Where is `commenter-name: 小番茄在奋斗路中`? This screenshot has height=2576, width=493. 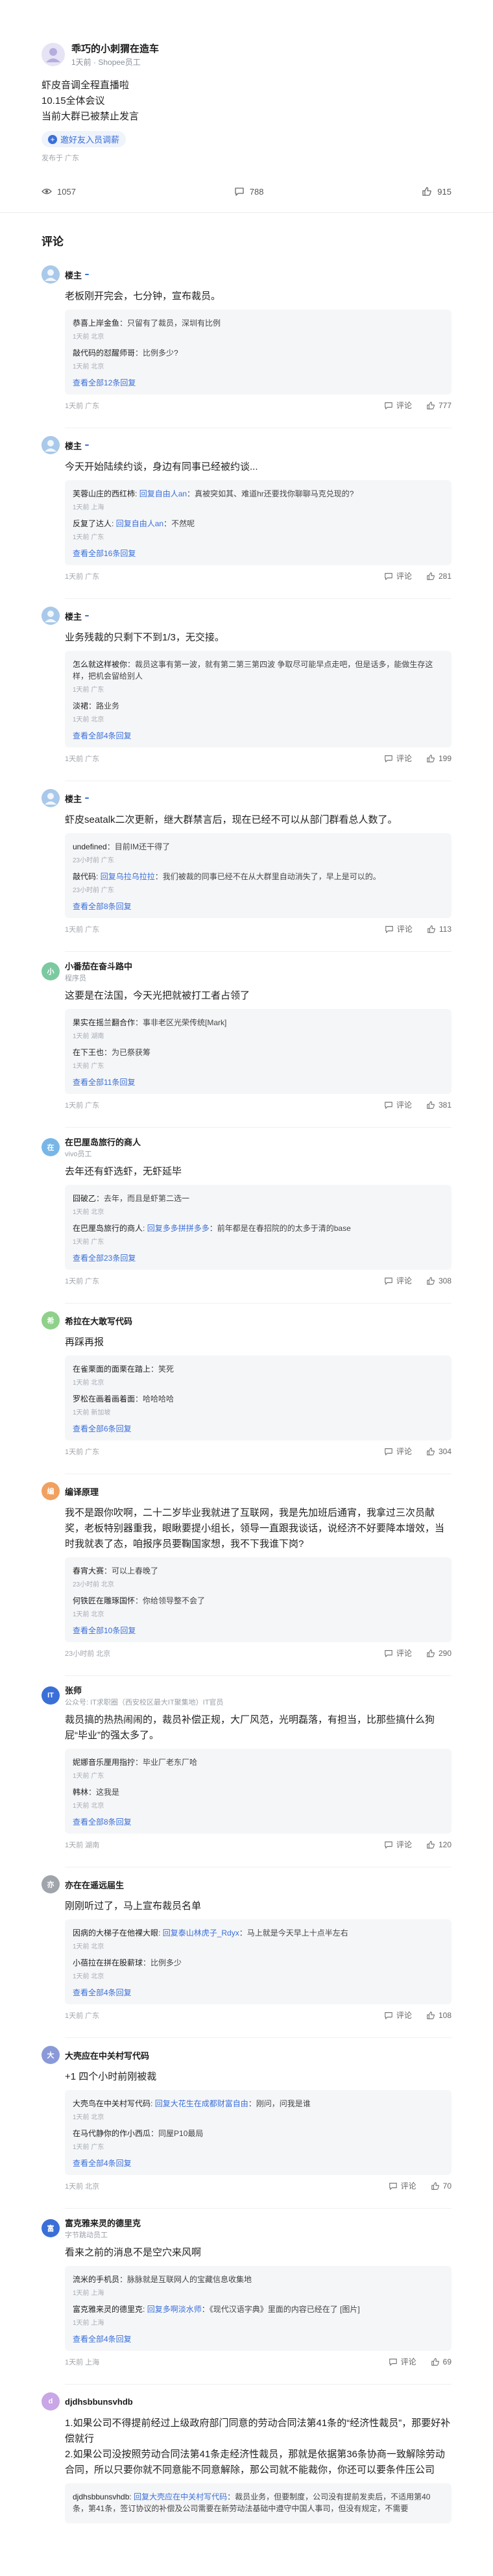
commenter-name: 小番茄在奋斗路中 is located at coordinates (98, 966).